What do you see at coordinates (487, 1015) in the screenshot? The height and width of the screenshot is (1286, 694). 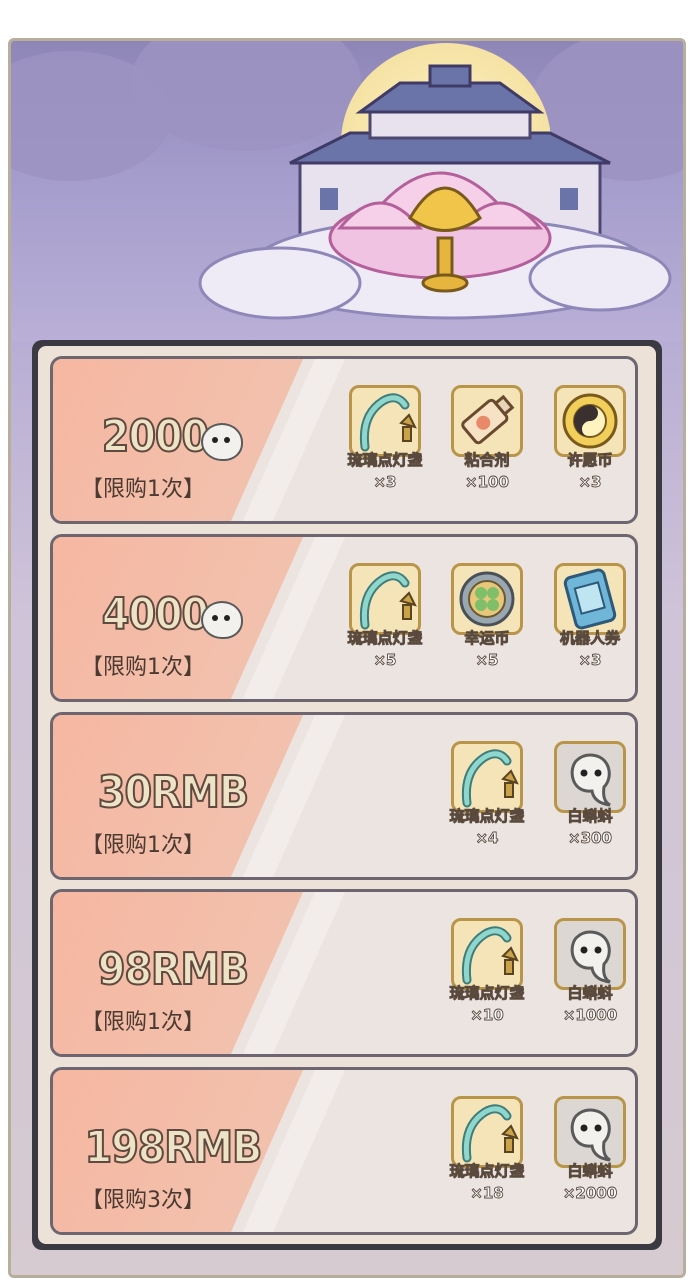 I see `reward-item-quantity: ×10` at bounding box center [487, 1015].